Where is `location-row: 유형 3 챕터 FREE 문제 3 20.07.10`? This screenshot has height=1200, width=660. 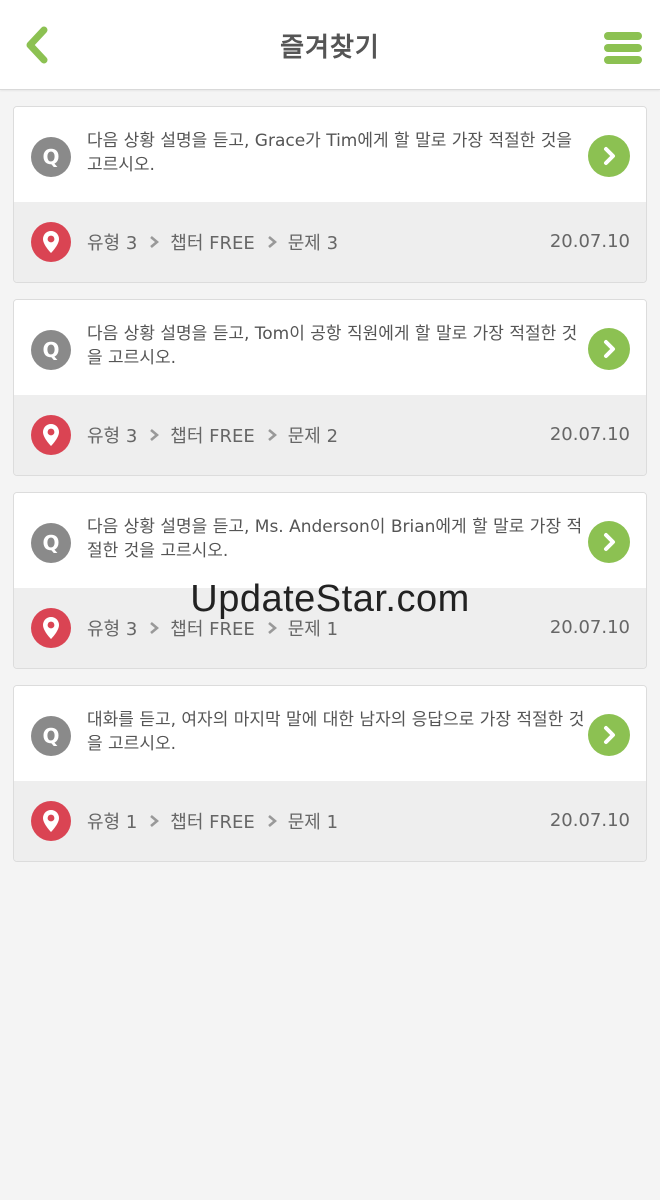
location-row: 유형 3 챕터 FREE 문제 3 20.07.10 is located at coordinates (330, 242).